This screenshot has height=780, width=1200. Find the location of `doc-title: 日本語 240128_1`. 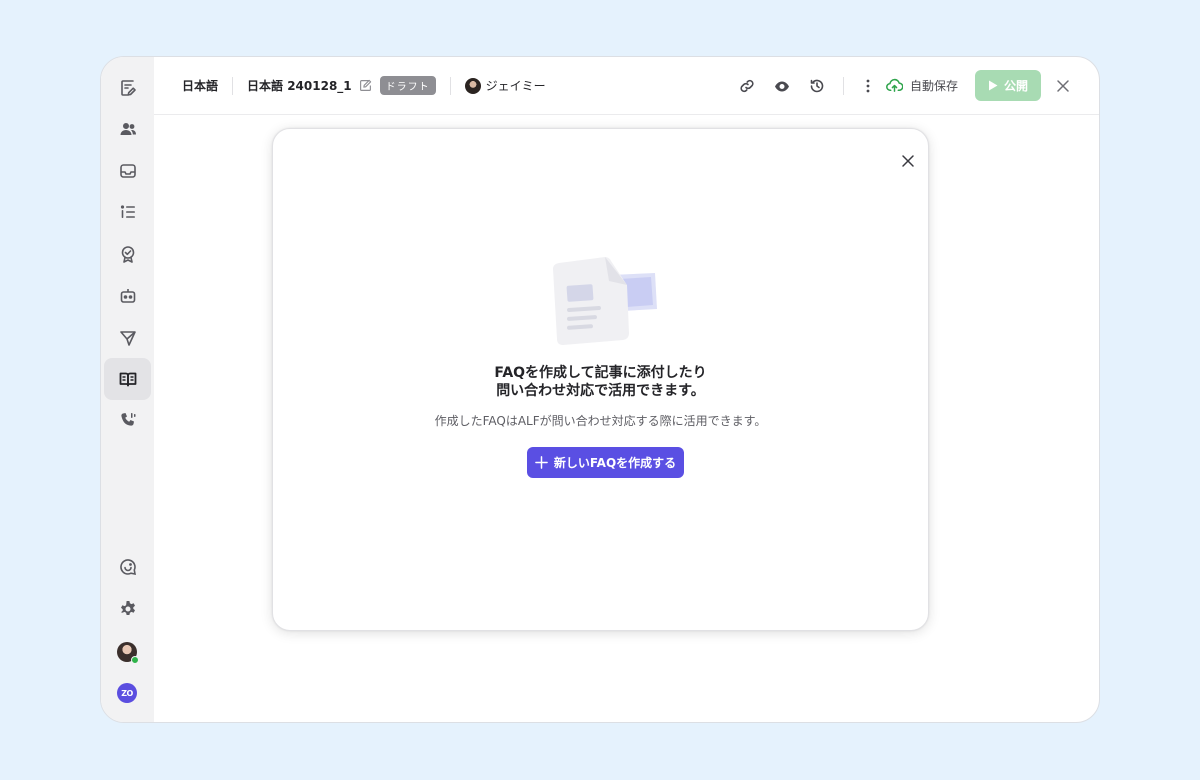

doc-title: 日本語 240128_1 is located at coordinates (299, 86).